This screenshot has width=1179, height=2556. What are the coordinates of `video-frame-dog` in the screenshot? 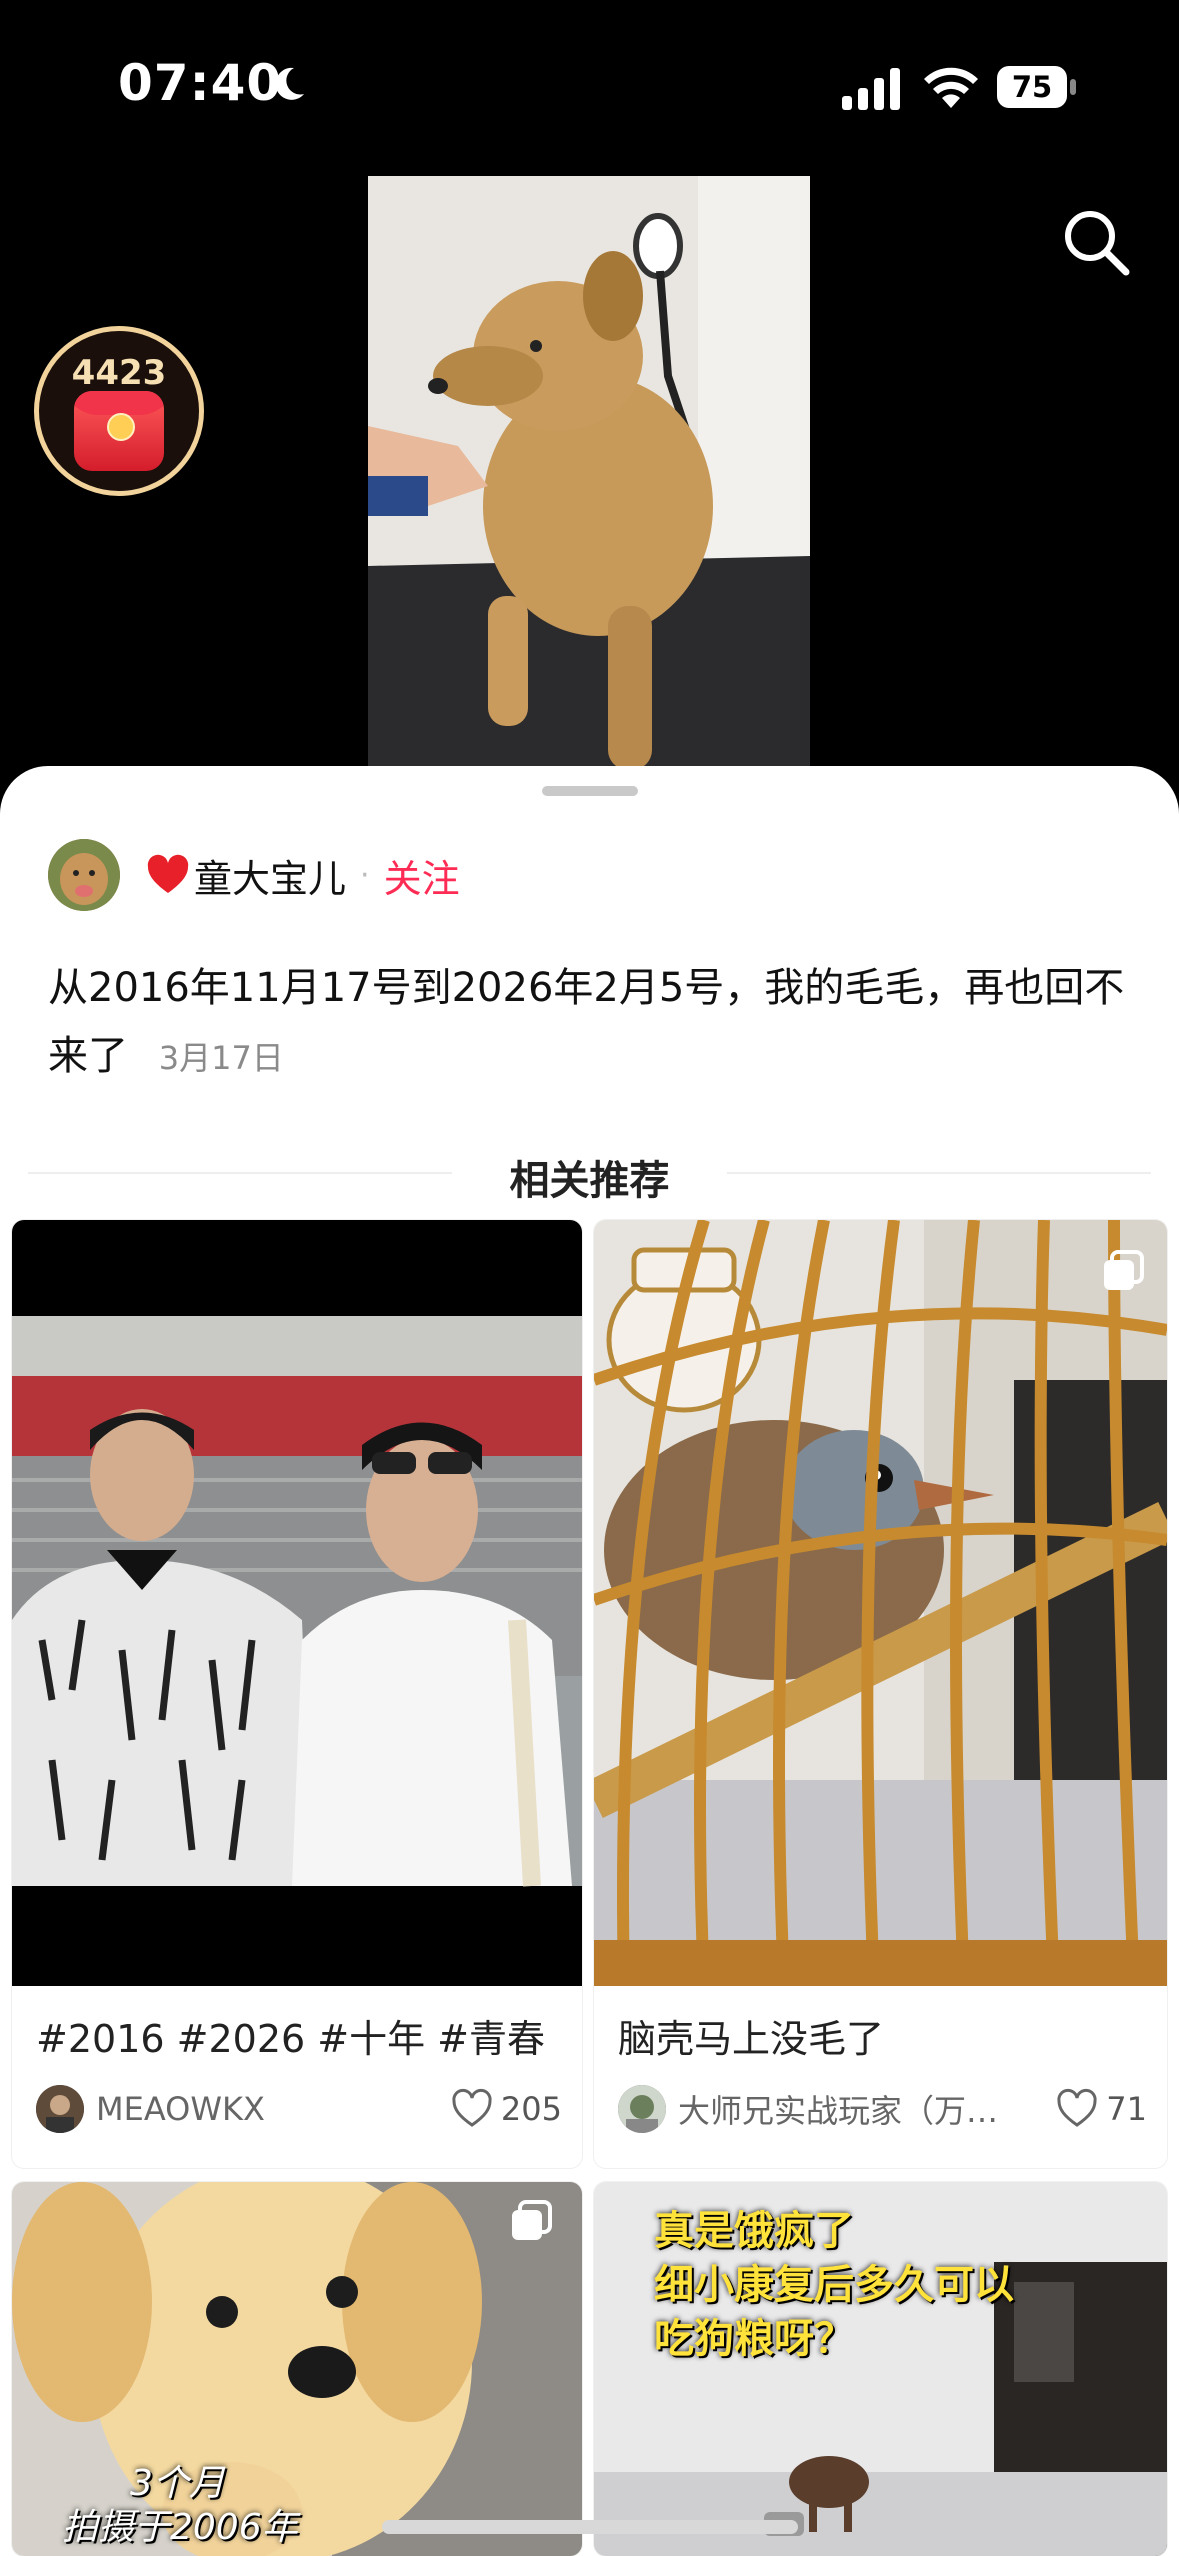 It's located at (589, 473).